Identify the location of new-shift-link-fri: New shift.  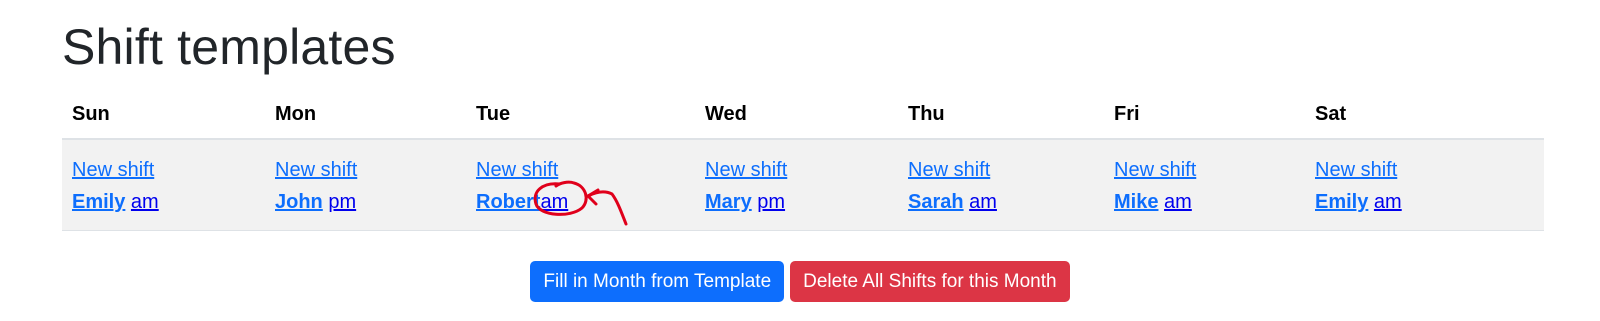
(1209, 170).